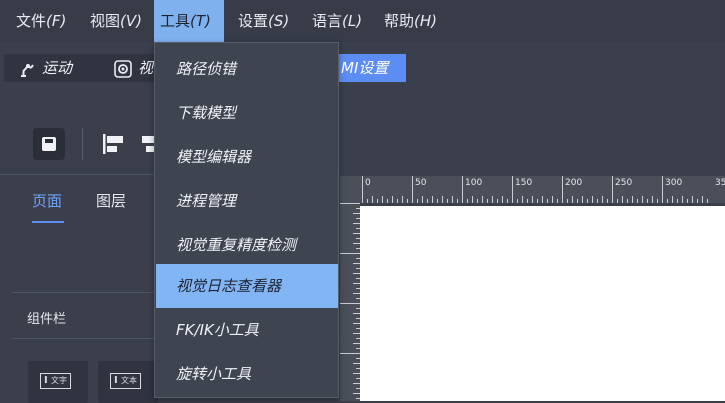 The width and height of the screenshot is (725, 403). I want to click on toolbar-divider, so click(82, 144).